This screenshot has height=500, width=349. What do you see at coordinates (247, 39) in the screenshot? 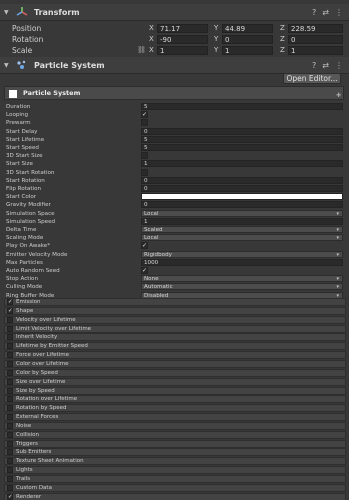
I see `rotation-y-field: 0` at bounding box center [247, 39].